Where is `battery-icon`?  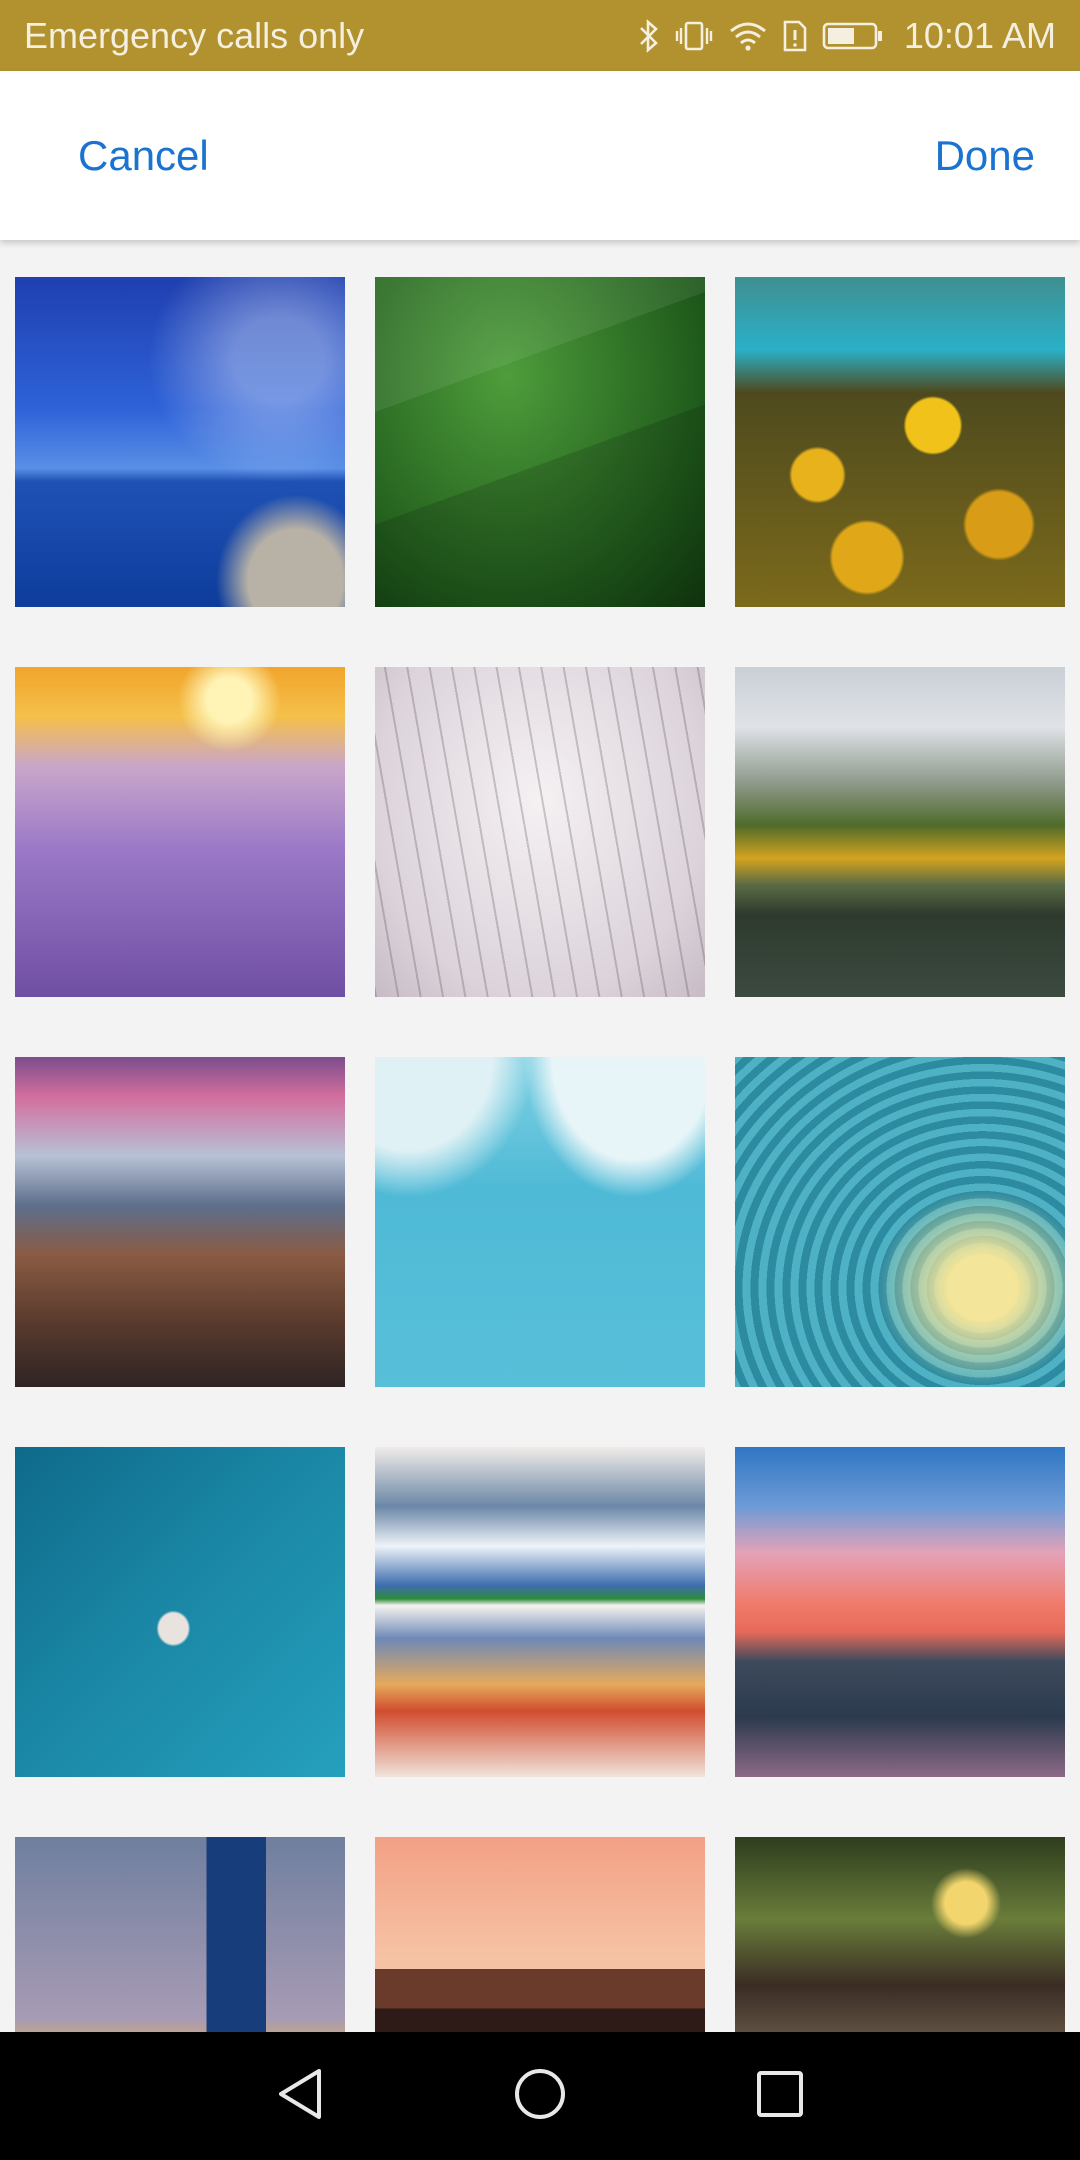
battery-icon is located at coordinates (853, 36).